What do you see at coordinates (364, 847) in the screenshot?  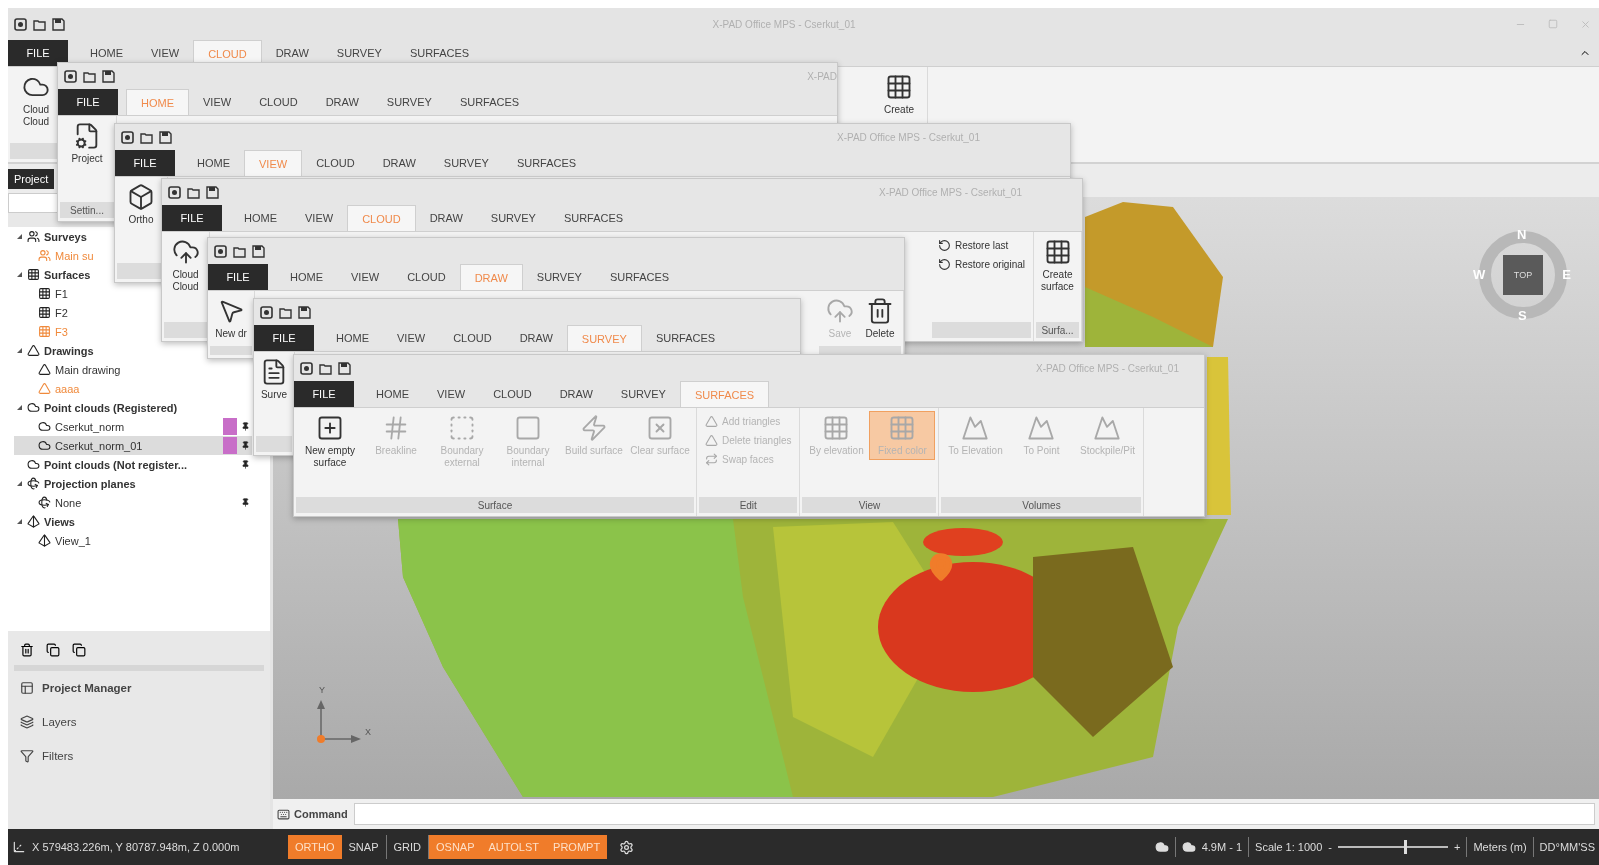 I see `snap-toggle: SNAP` at bounding box center [364, 847].